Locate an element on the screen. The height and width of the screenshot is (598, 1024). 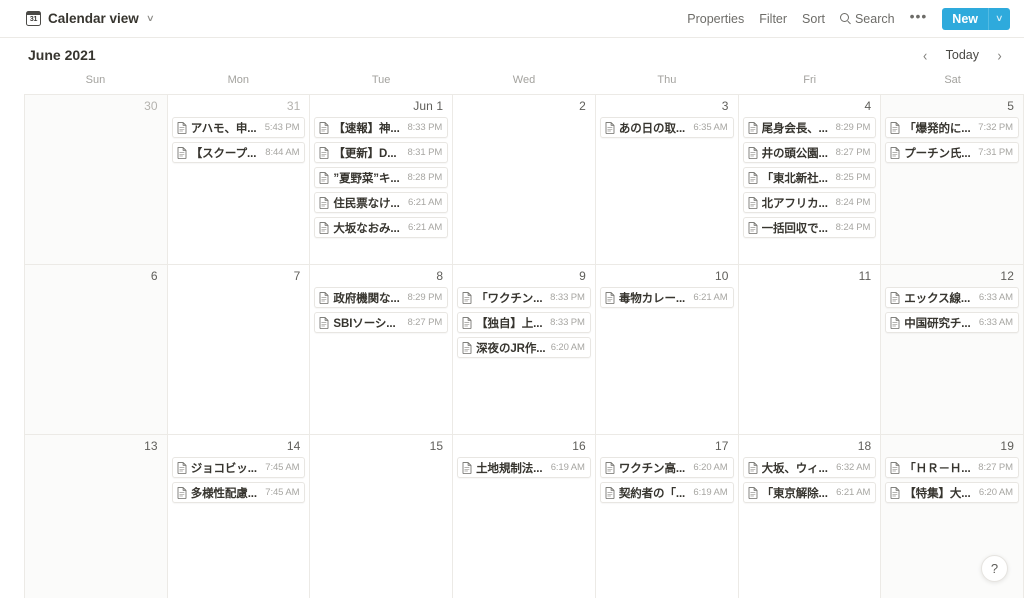
calendar-day-cell: 16 土地規制法... 6:19 AM is located at coordinates (524, 516).